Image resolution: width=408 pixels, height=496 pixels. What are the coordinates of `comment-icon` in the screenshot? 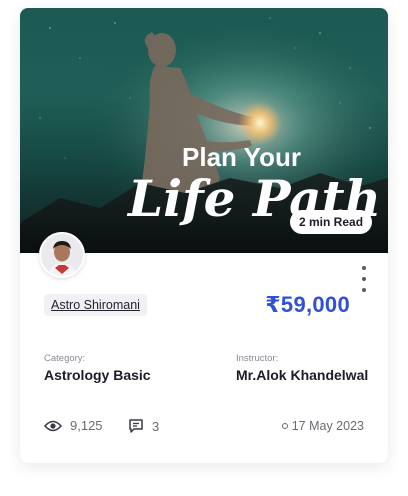 It's located at (136, 426).